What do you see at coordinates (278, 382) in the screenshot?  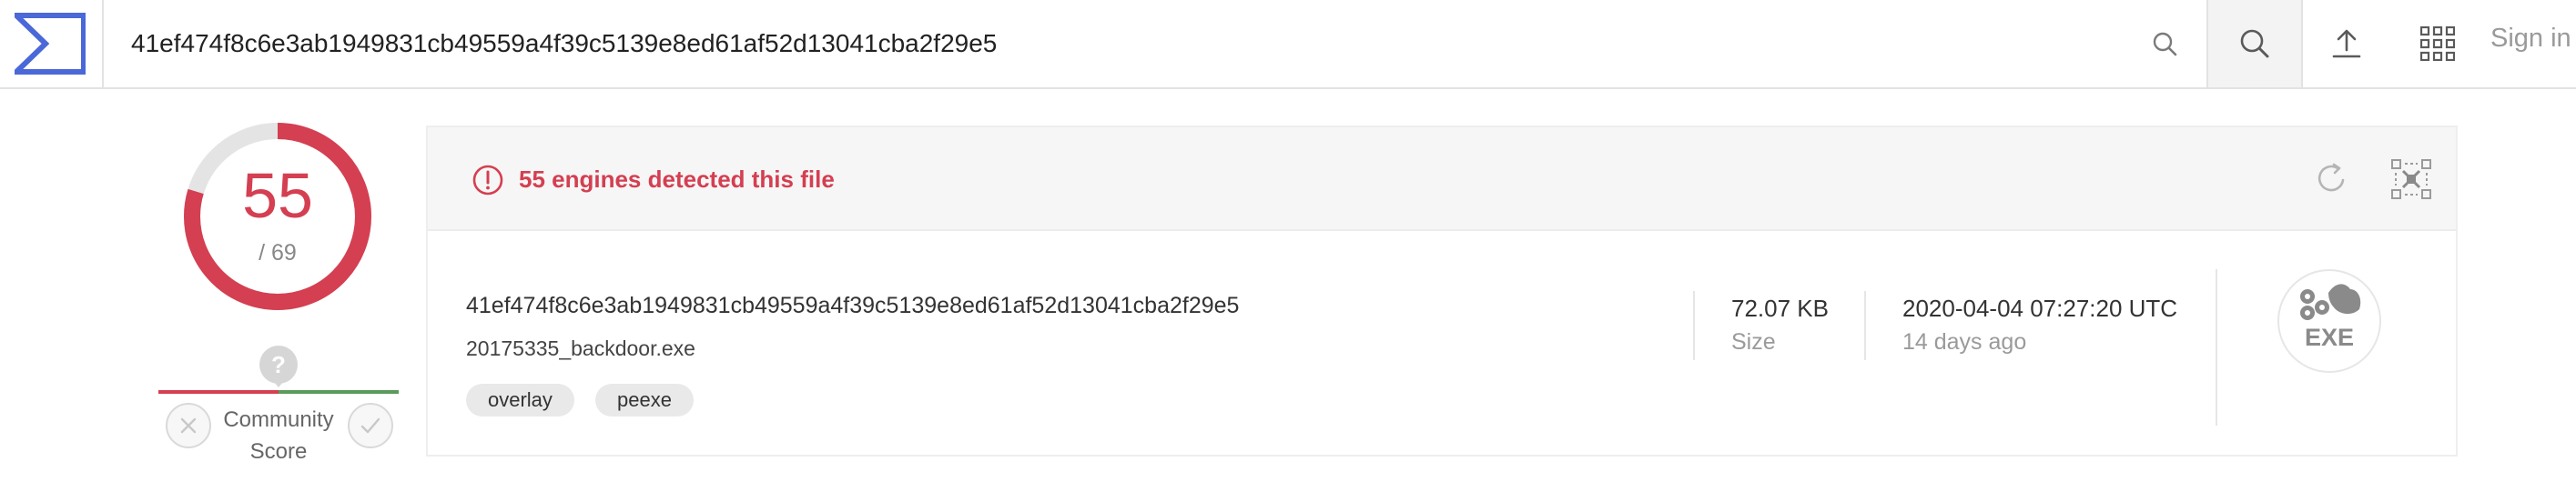 I see `community-score-marker-tip` at bounding box center [278, 382].